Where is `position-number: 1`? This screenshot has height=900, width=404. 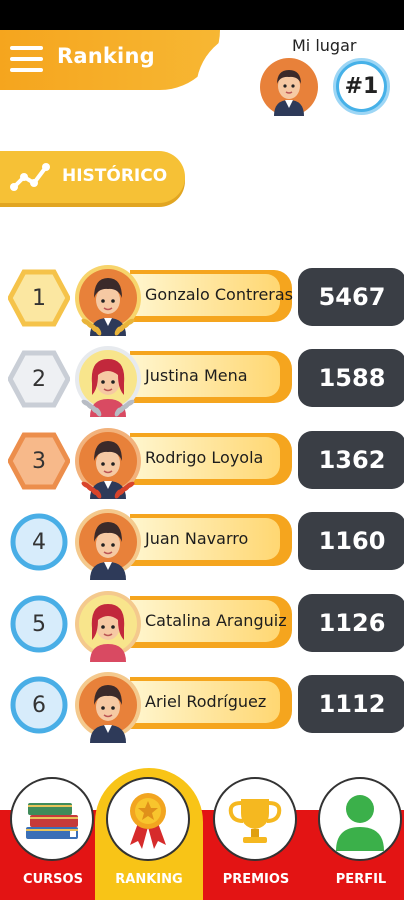 position-number: 1 is located at coordinates (39, 298).